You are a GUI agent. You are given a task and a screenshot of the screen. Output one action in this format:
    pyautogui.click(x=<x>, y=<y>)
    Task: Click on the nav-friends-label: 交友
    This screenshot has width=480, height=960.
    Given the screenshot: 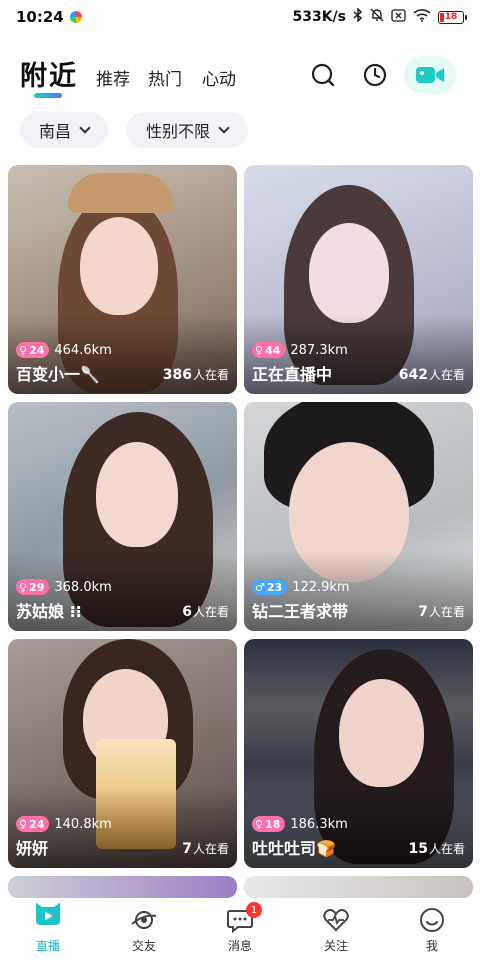 What is the action you would take?
    pyautogui.click(x=143, y=946)
    